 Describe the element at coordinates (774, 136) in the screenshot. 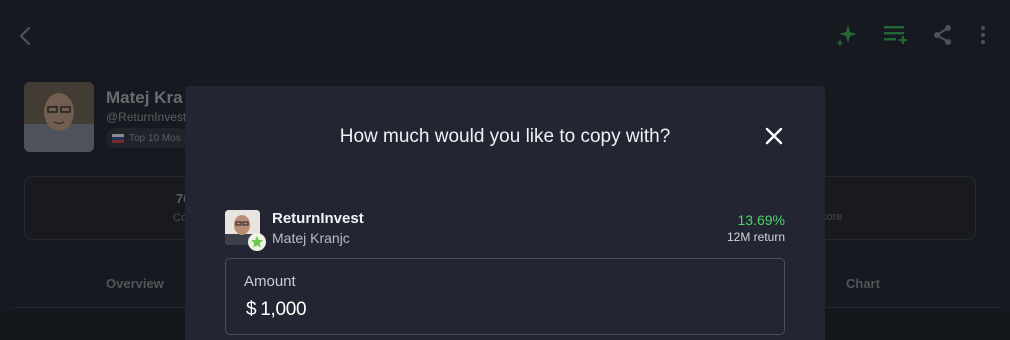

I see `close-icon` at that location.